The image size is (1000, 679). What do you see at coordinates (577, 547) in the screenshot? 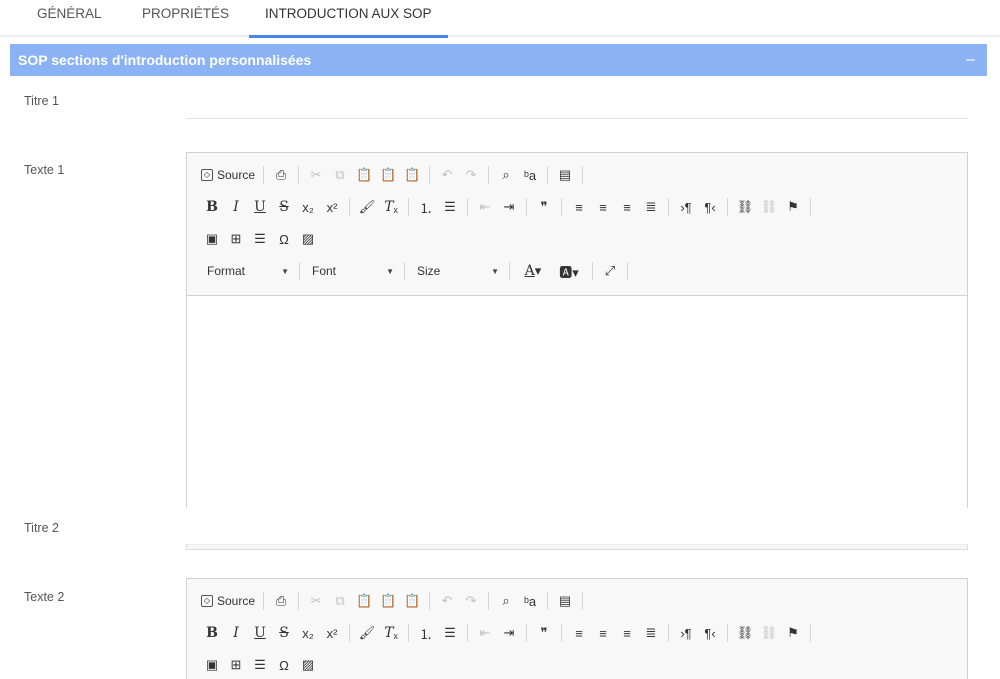
I see `titre2-input` at bounding box center [577, 547].